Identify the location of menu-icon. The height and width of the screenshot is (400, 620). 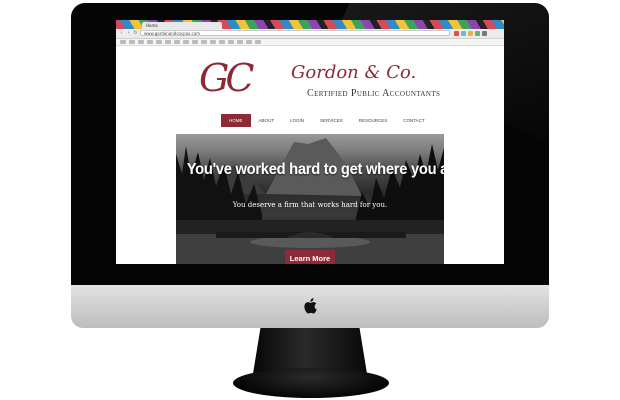
(484, 33).